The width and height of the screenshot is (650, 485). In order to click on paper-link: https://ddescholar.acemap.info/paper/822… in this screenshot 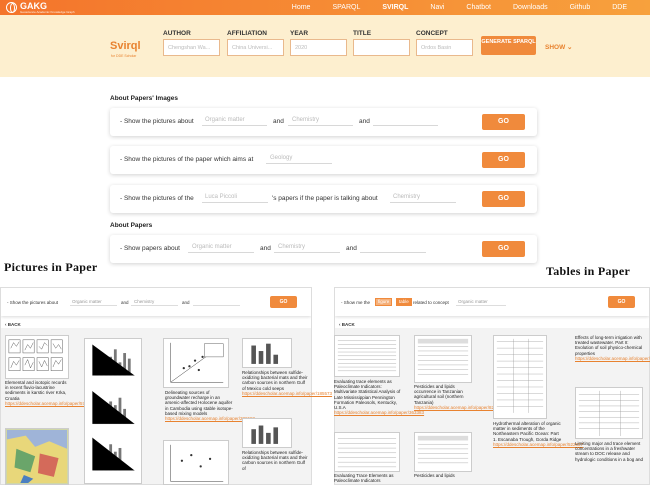, I will do `click(459, 407)`.